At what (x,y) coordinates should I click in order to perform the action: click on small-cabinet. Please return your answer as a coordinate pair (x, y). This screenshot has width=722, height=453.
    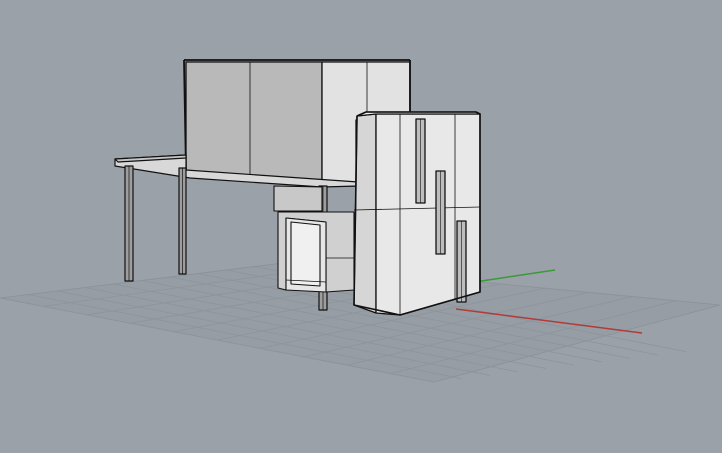
    Looking at the image, I should click on (314, 239).